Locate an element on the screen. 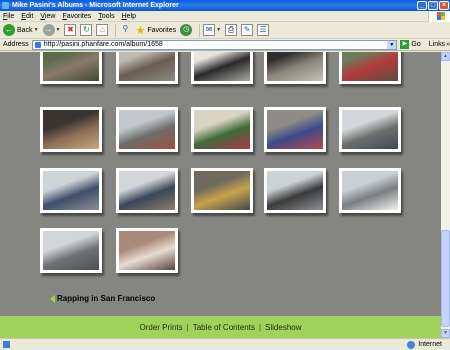 The height and width of the screenshot is (350, 450). back-button-label: Back is located at coordinates (25, 30).